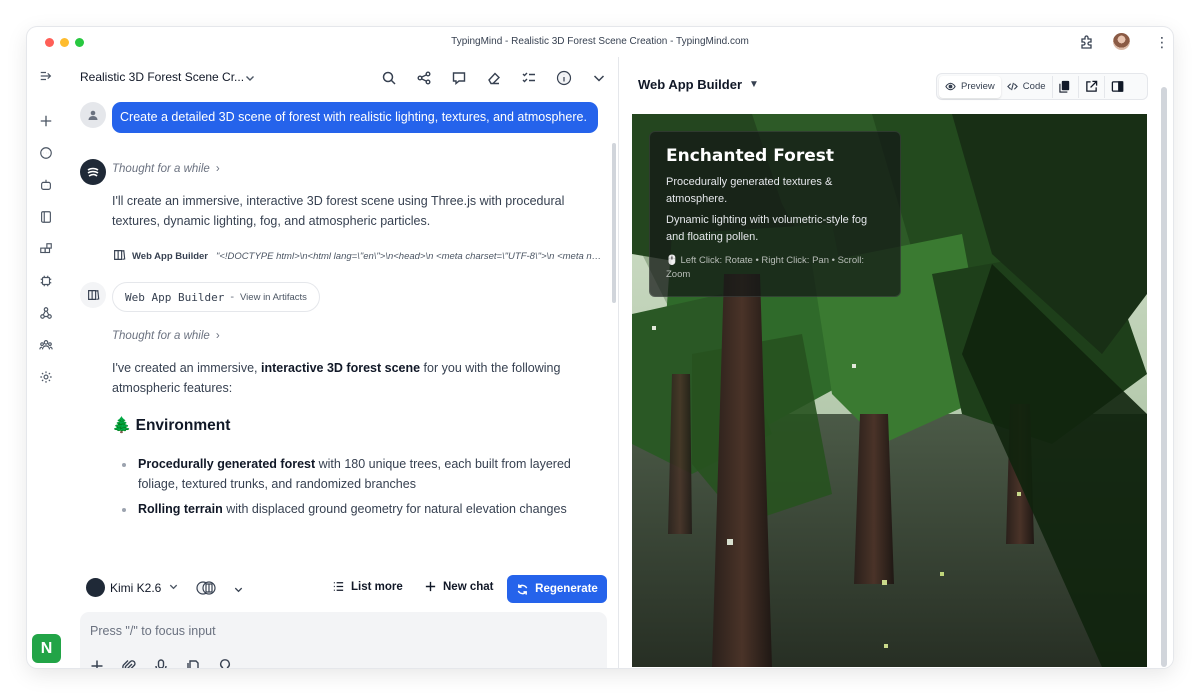 Image resolution: width=1200 pixels, height=695 pixels. I want to click on copy-prompts-icon, so click(193, 663).